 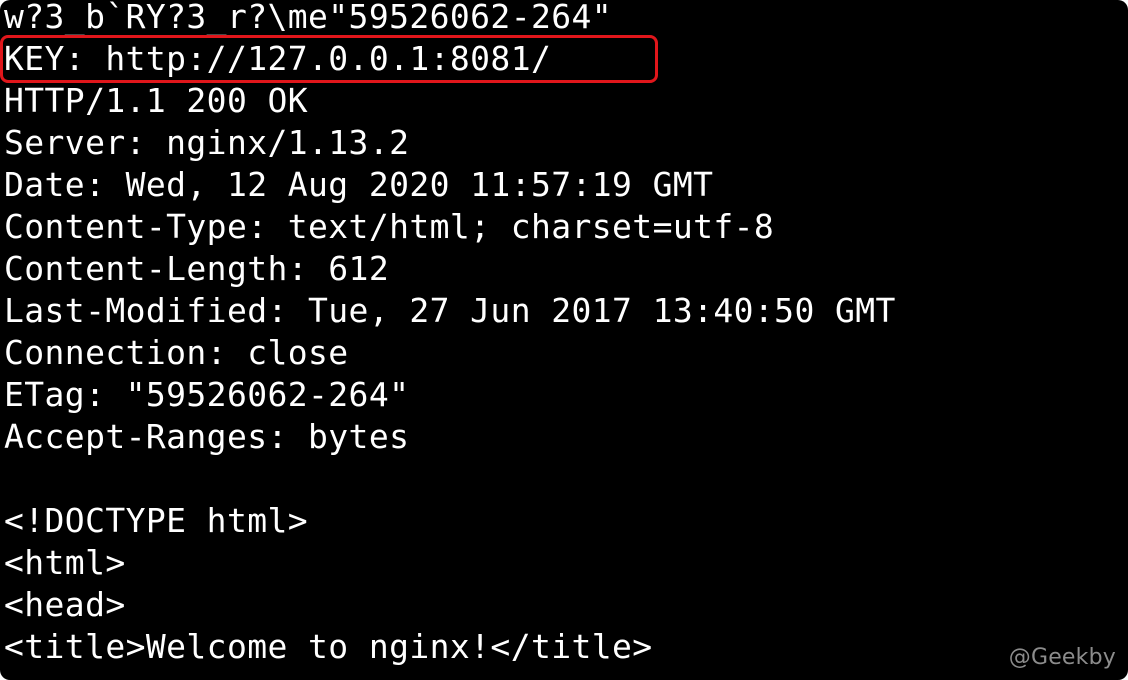 What do you see at coordinates (156, 100) in the screenshot?
I see `terminal-line-status: HTTP/1.1 200 OK` at bounding box center [156, 100].